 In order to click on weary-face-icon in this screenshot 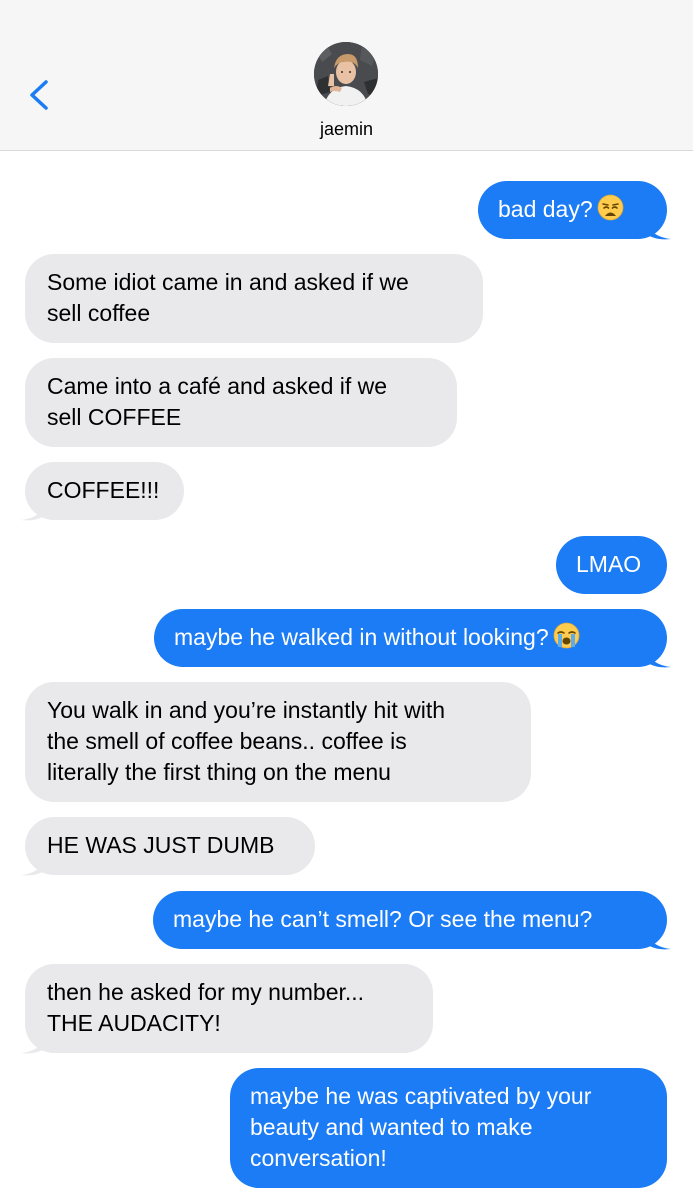, I will do `click(610, 211)`.